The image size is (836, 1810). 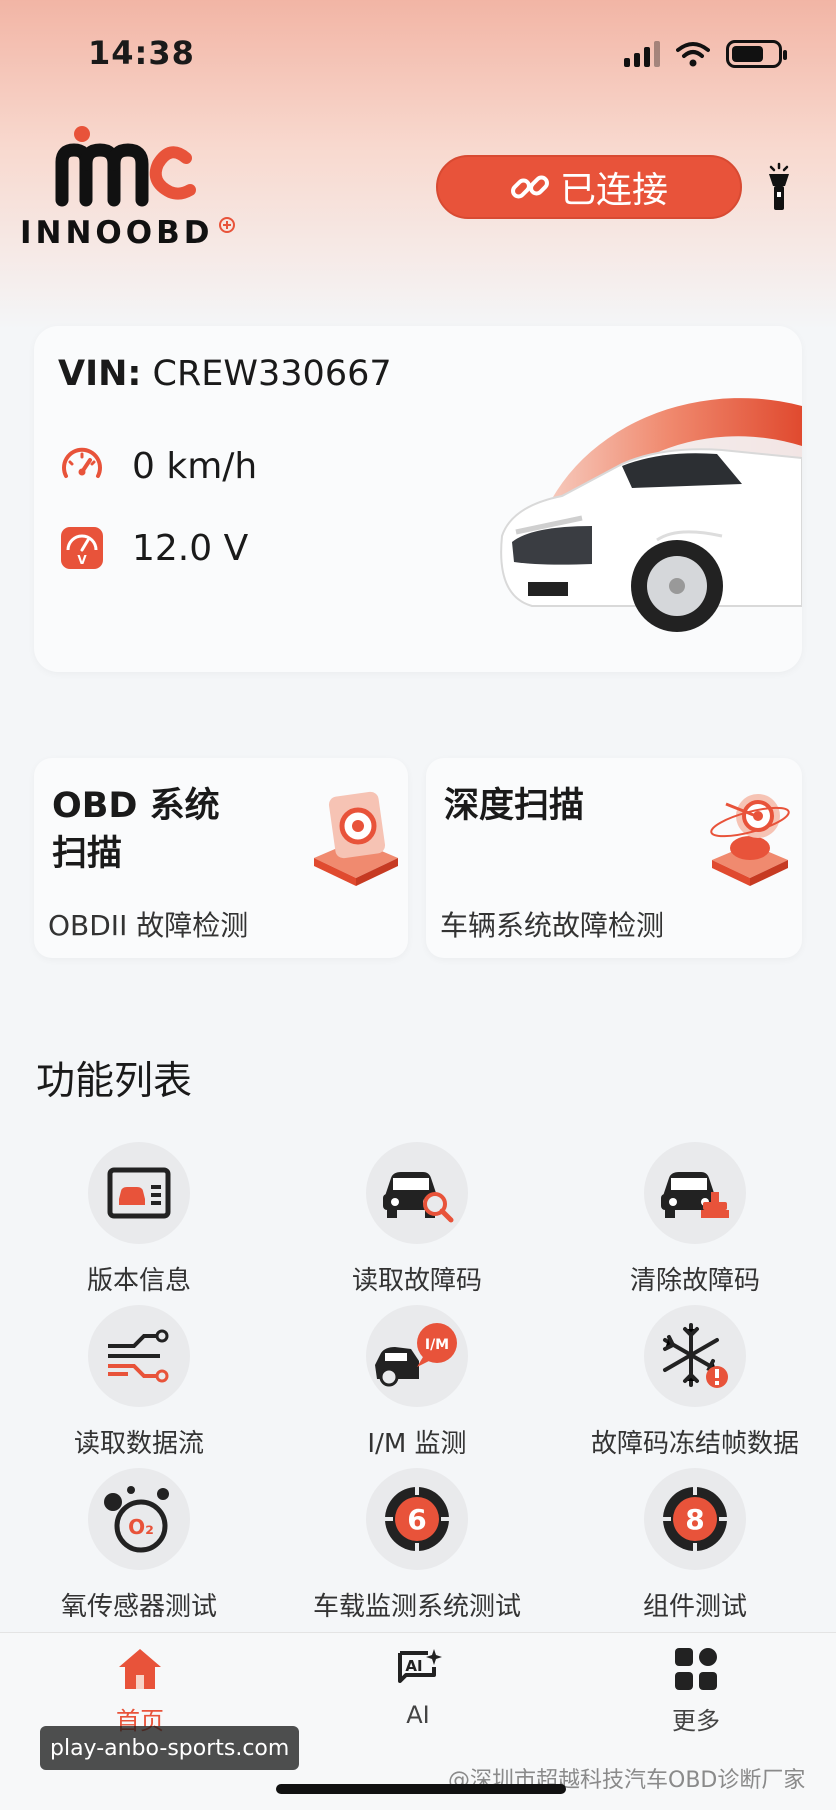 What do you see at coordinates (413, 1666) in the screenshot?
I see `svg-text: AI` at bounding box center [413, 1666].